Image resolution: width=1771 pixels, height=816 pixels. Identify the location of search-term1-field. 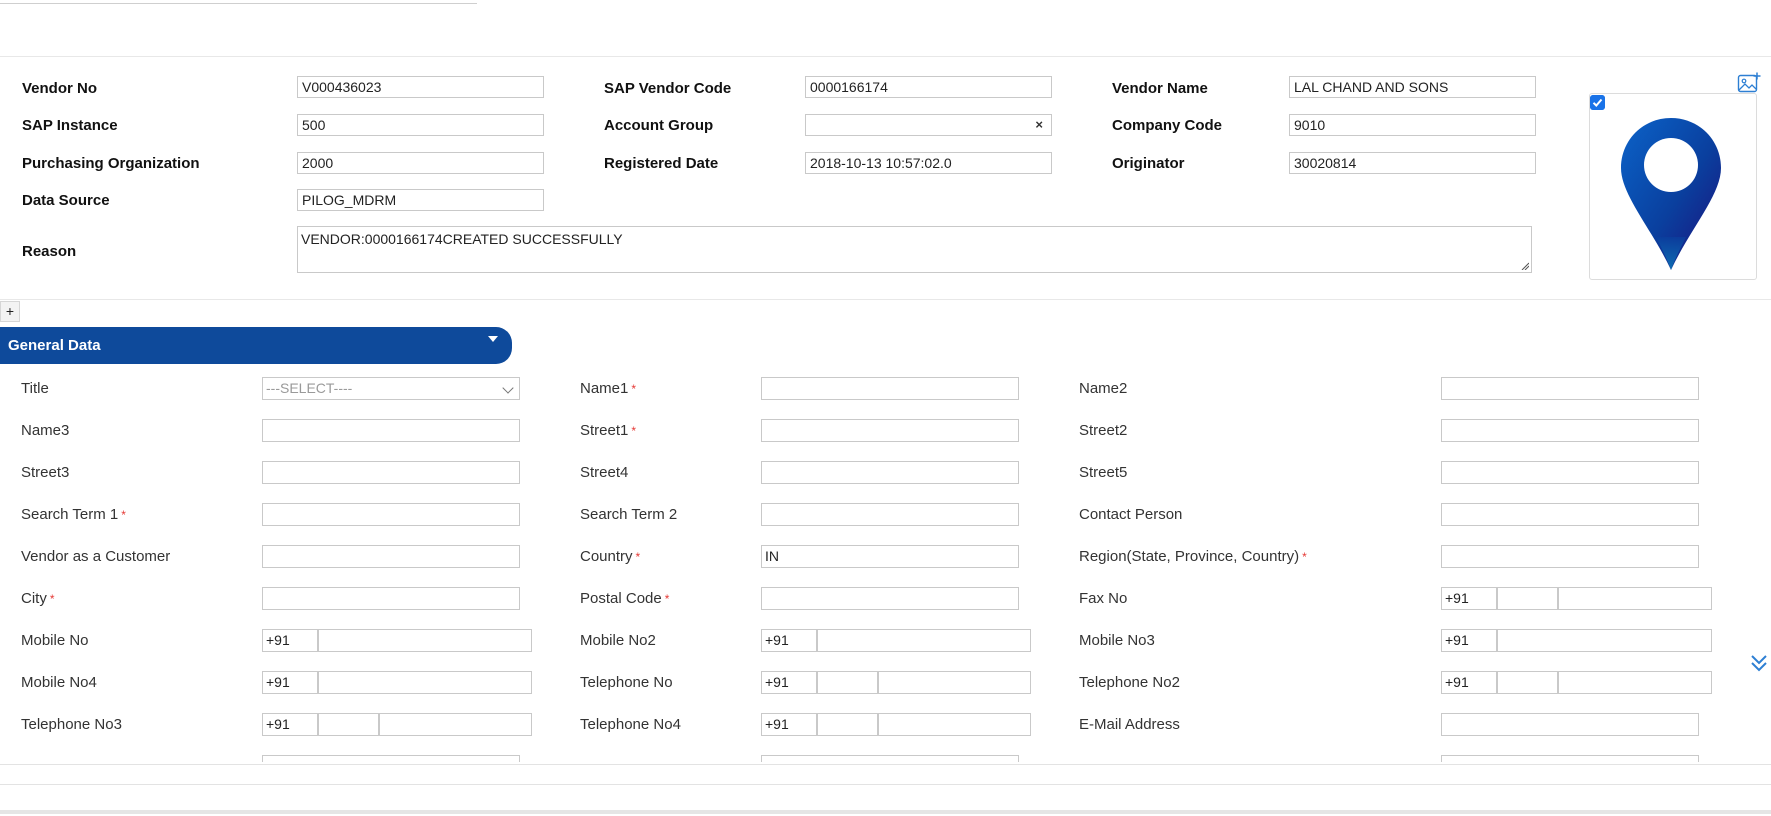
(391, 514).